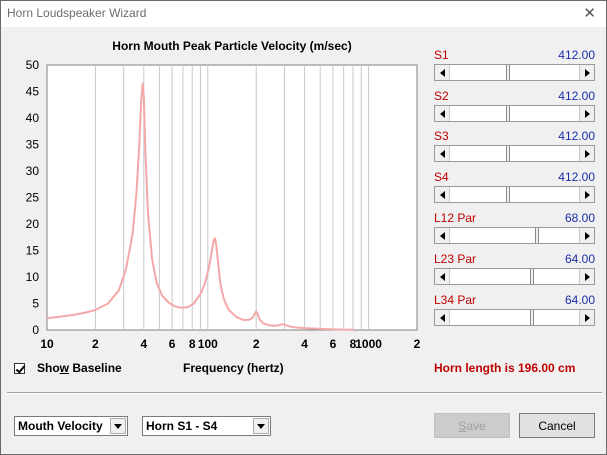  I want to click on y-tick-label: 45, so click(33, 92).